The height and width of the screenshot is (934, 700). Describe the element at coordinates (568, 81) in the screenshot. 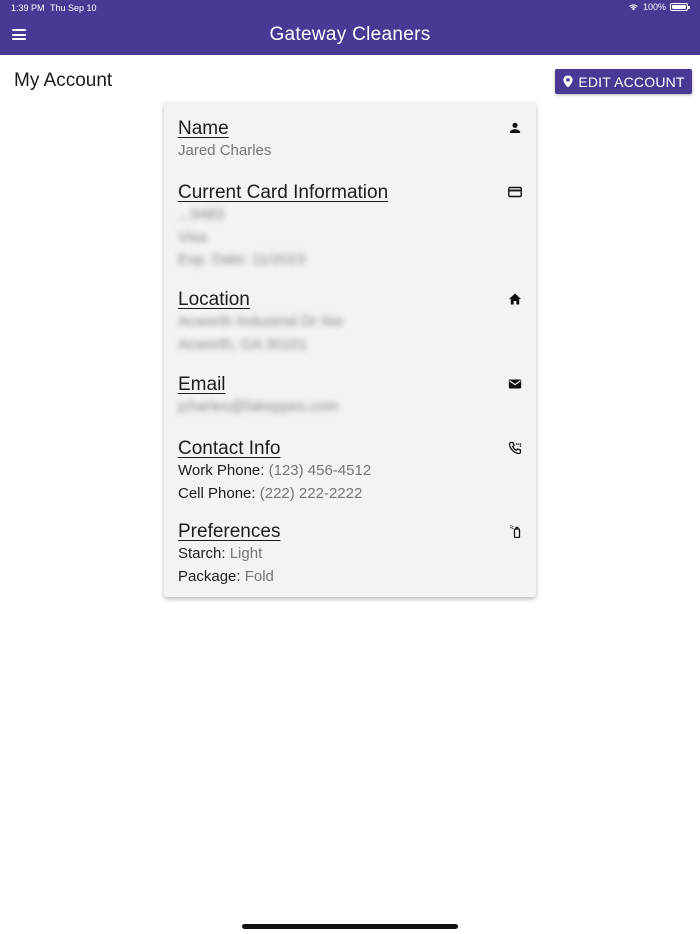

I see `location-pin-icon` at that location.